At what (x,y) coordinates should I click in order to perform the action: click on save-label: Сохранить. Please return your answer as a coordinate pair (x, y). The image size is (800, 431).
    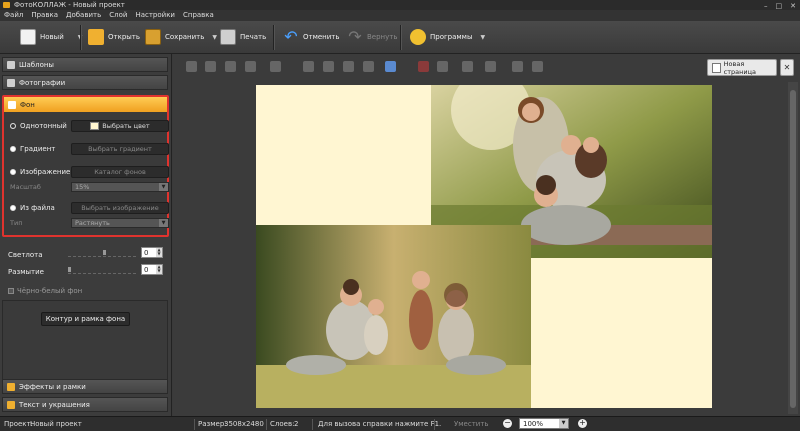
    Looking at the image, I should click on (185, 37).